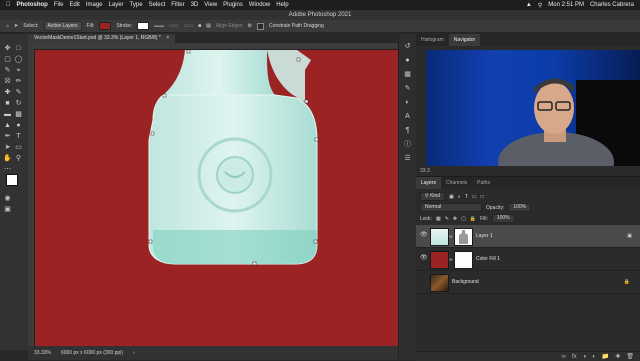  I want to click on layer-row-color-fill-1: 👁 ∞ Color Fill 1, so click(528, 259).